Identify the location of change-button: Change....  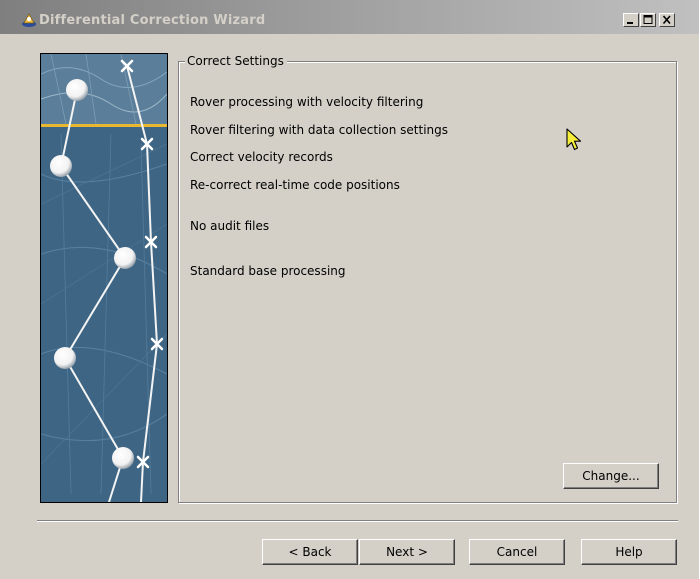
(611, 476).